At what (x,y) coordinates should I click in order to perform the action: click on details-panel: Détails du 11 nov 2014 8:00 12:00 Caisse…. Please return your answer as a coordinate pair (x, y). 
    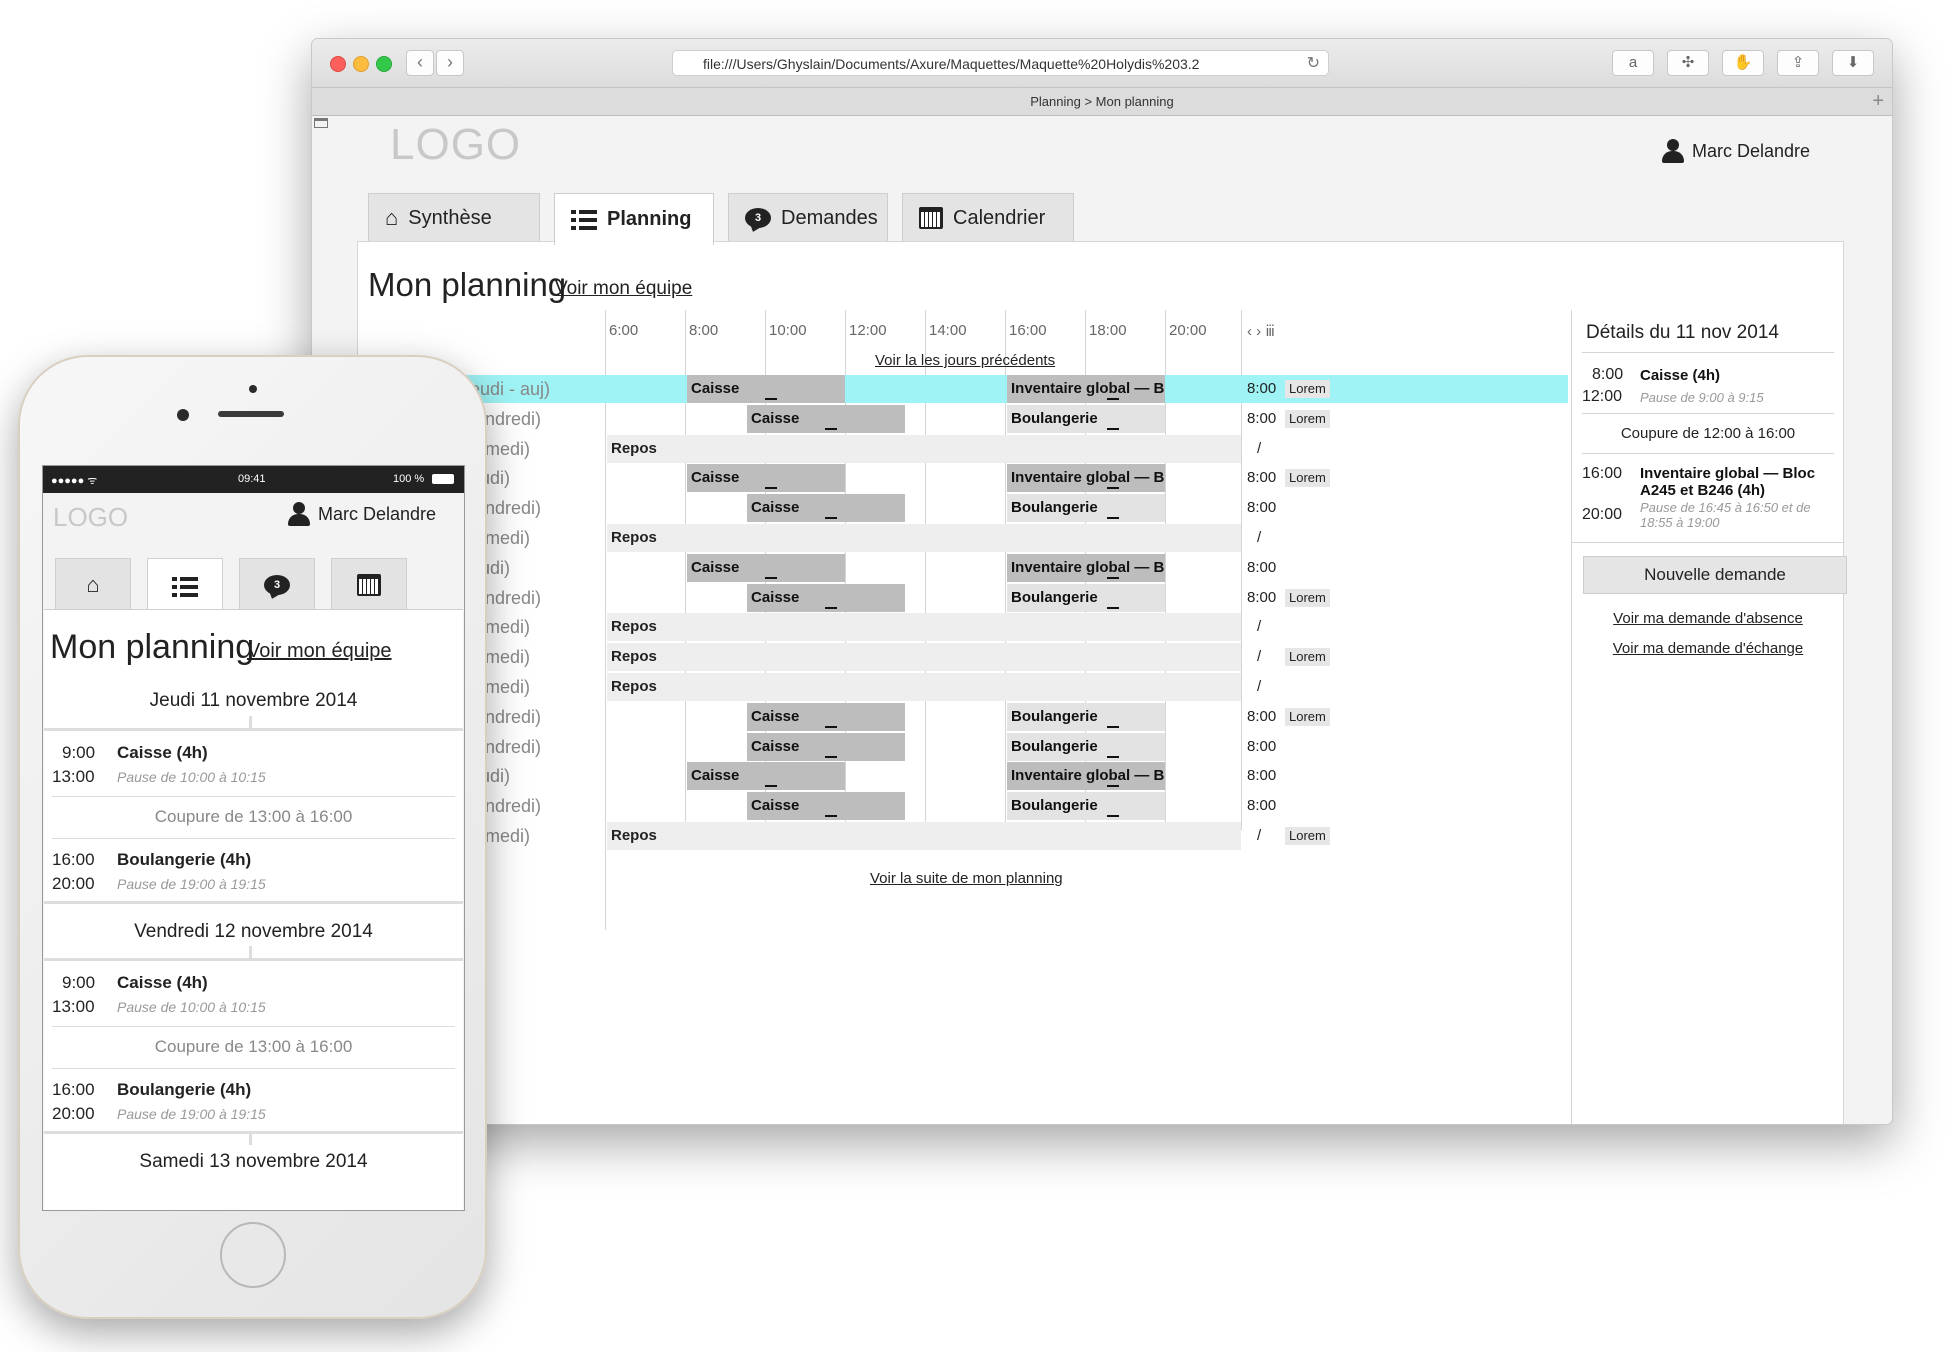
    Looking at the image, I should click on (1709, 717).